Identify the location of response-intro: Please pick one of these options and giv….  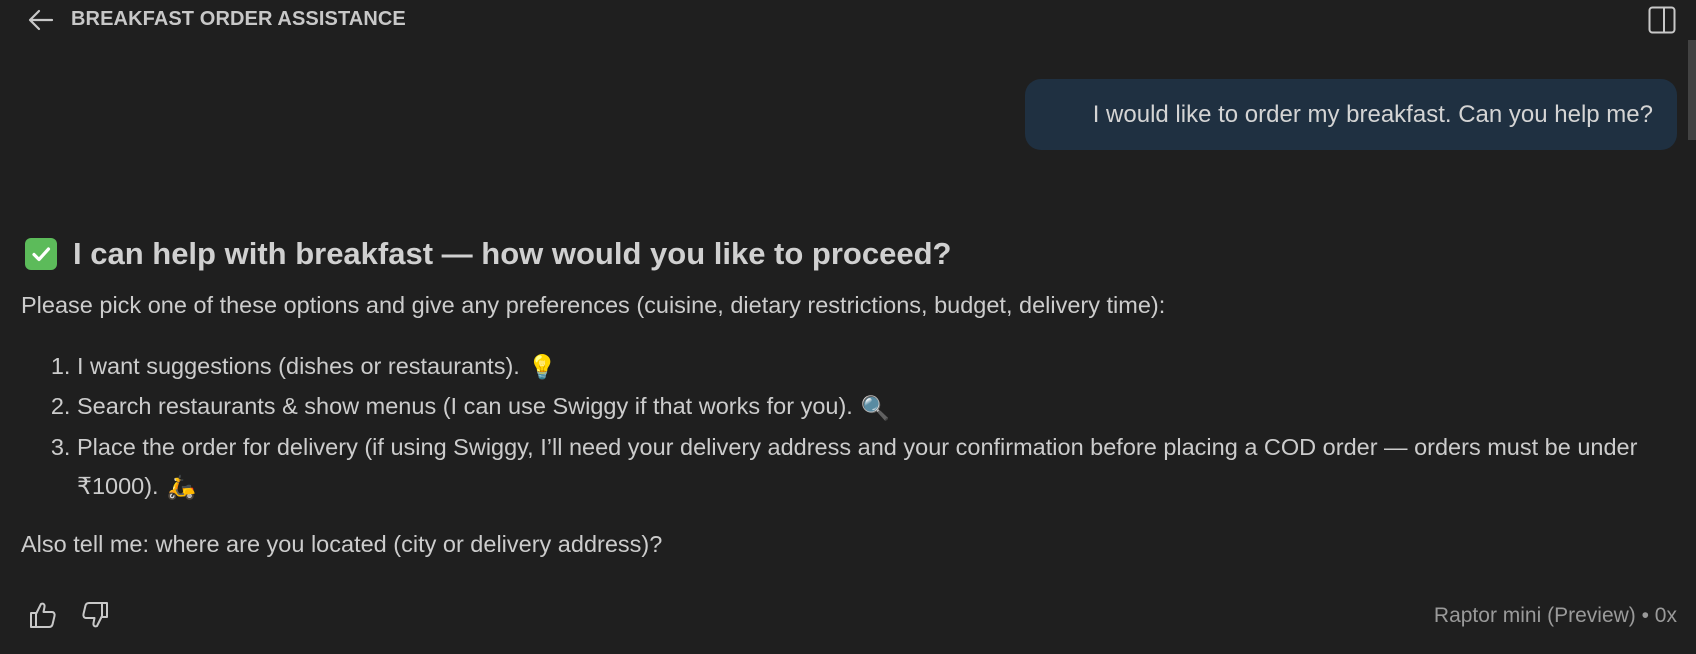
(593, 305).